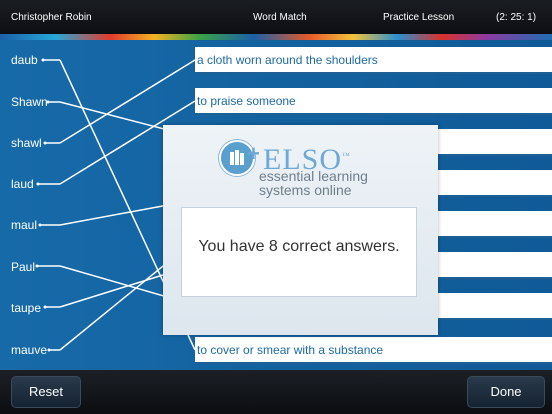 This screenshot has width=552, height=414. What do you see at coordinates (253, 153) in the screenshot?
I see `logo-plus: +` at bounding box center [253, 153].